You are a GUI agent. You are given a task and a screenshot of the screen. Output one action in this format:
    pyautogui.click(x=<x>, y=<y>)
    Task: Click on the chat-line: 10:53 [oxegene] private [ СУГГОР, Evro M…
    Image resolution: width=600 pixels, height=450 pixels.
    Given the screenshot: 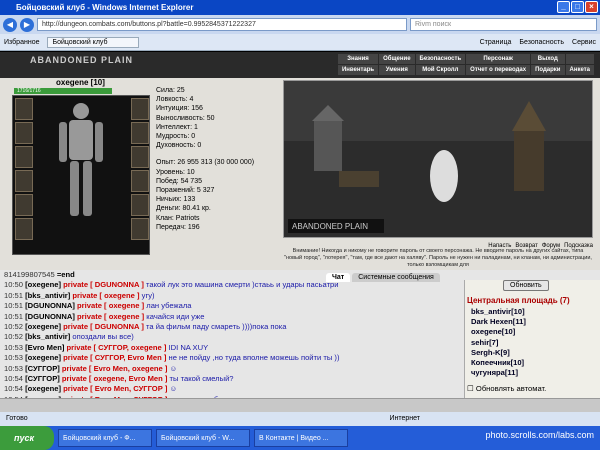 What is the action you would take?
    pyautogui.click(x=233, y=358)
    